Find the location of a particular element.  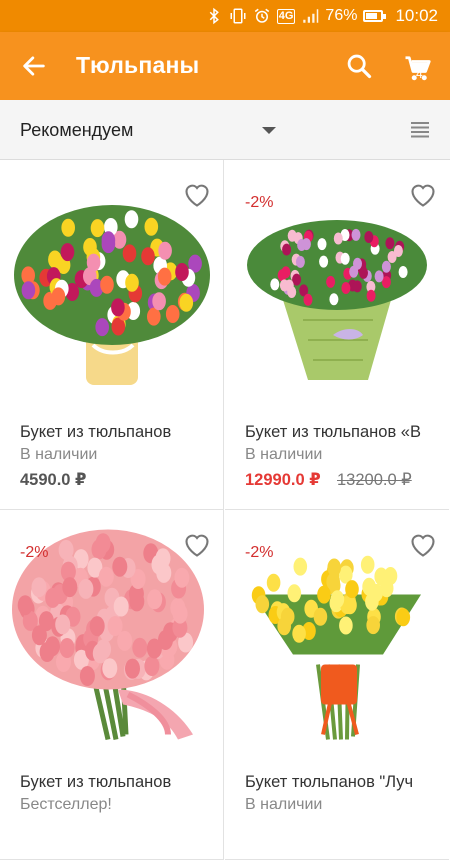

dropdown-caret-icon is located at coordinates (269, 130).